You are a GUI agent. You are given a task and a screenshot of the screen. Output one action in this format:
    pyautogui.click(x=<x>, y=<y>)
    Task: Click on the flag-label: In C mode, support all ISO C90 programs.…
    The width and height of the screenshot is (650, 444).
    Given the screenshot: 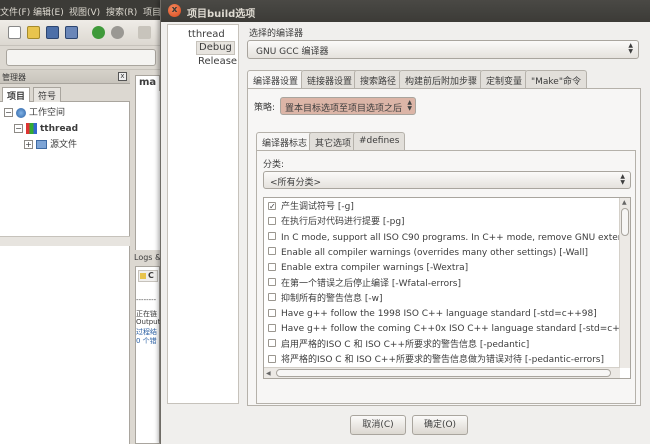 What is the action you would take?
    pyautogui.click(x=450, y=237)
    